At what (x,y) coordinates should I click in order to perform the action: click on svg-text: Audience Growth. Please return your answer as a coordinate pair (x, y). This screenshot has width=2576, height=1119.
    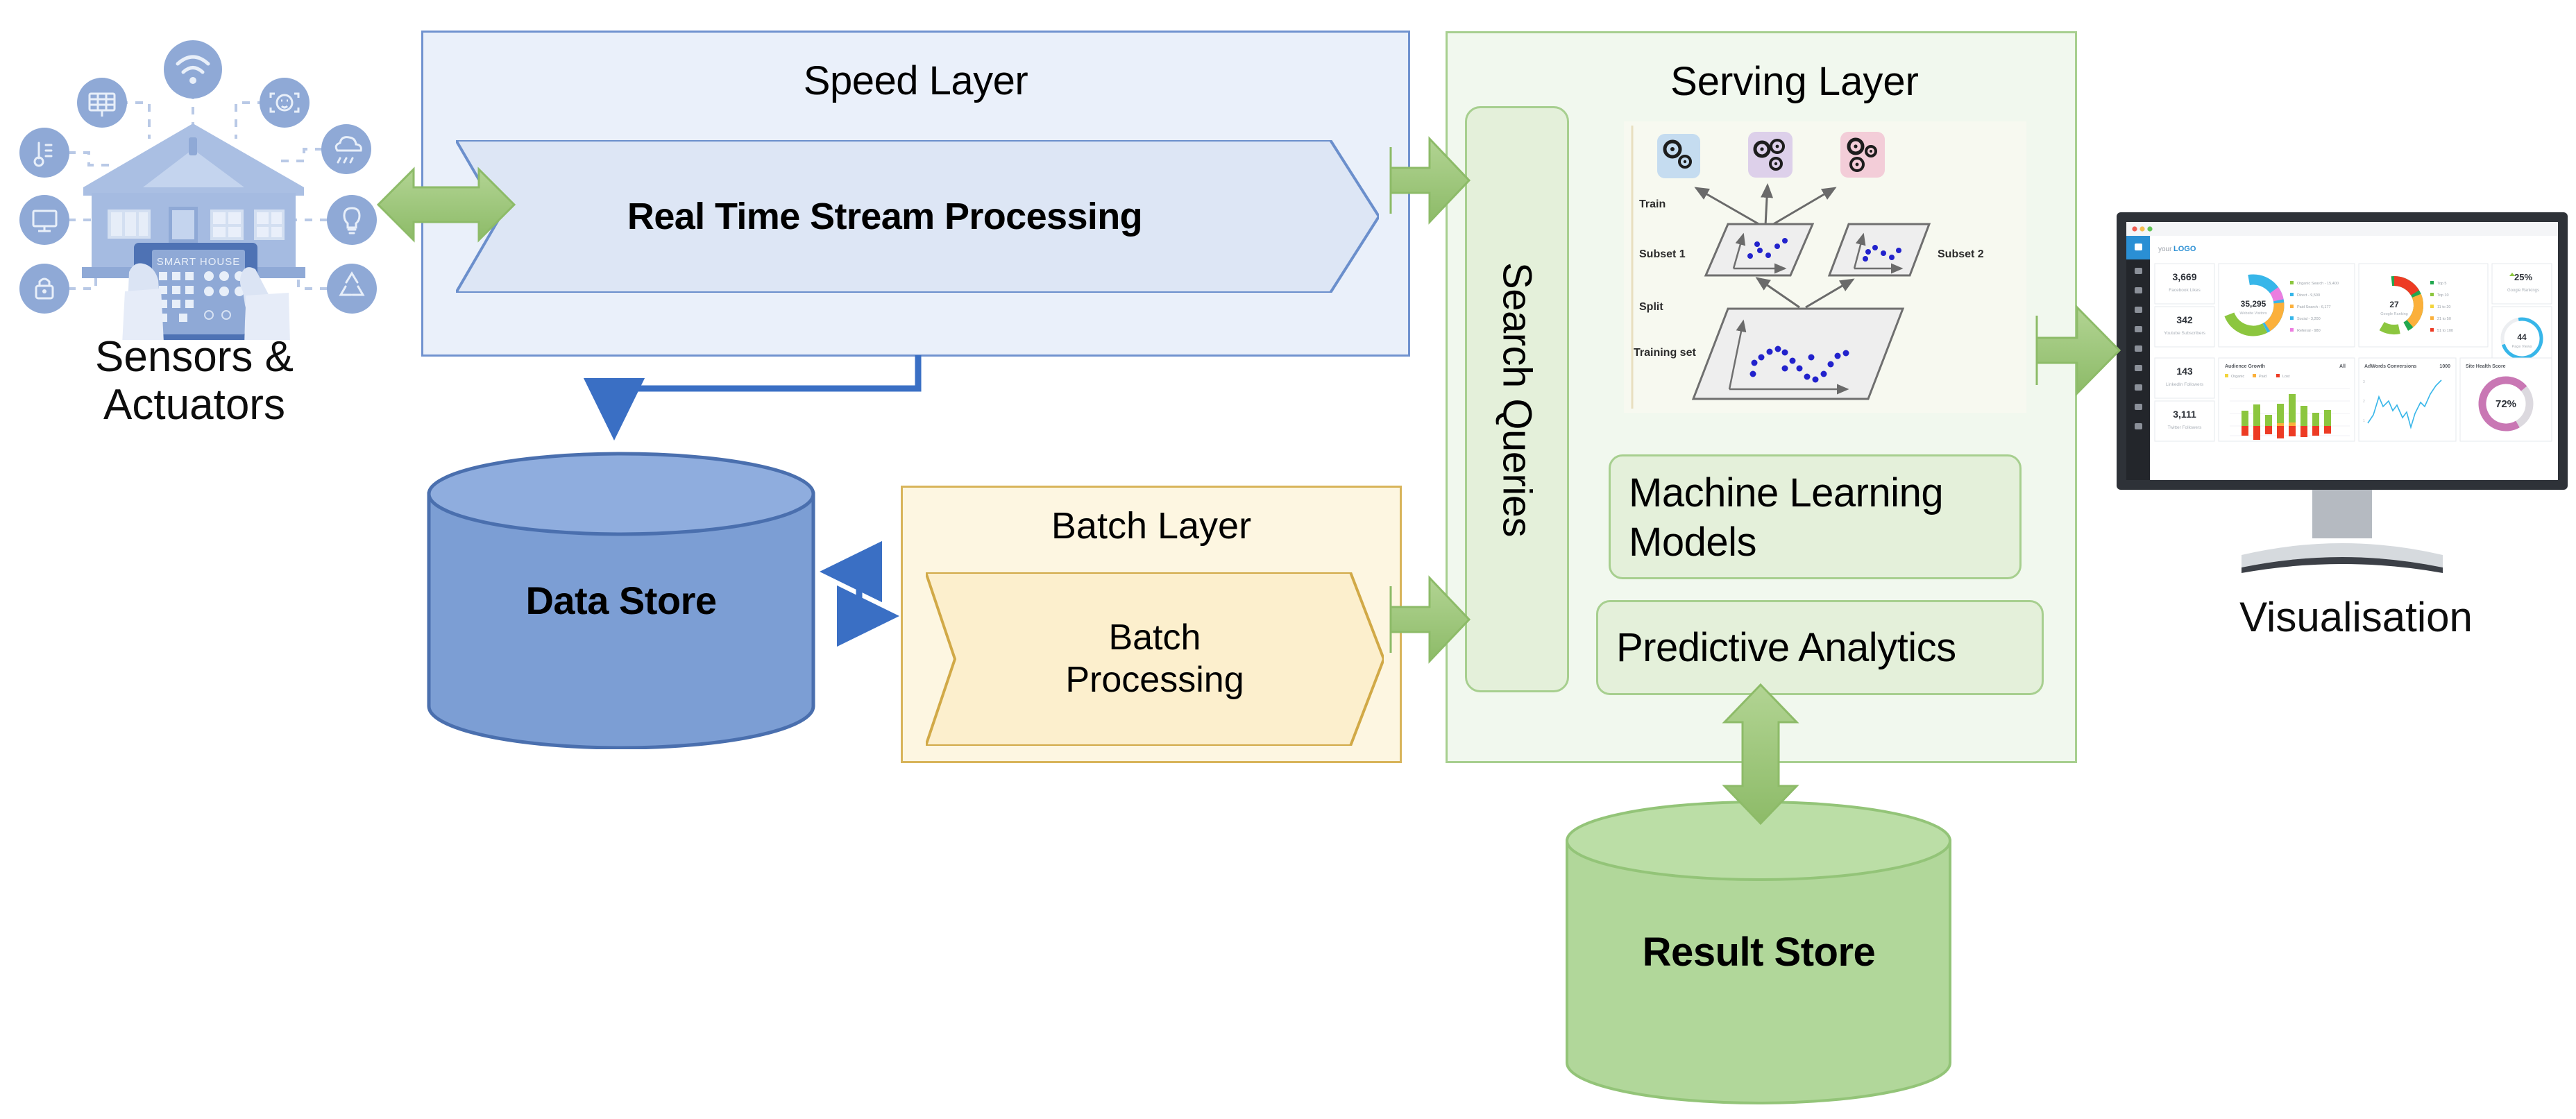
    Looking at the image, I should click on (2245, 366).